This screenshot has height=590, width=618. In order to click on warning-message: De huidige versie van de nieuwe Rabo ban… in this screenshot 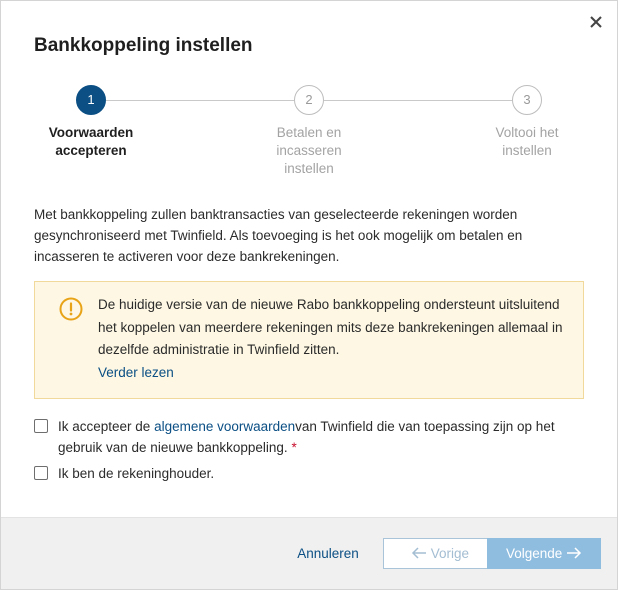, I will do `click(330, 338)`.